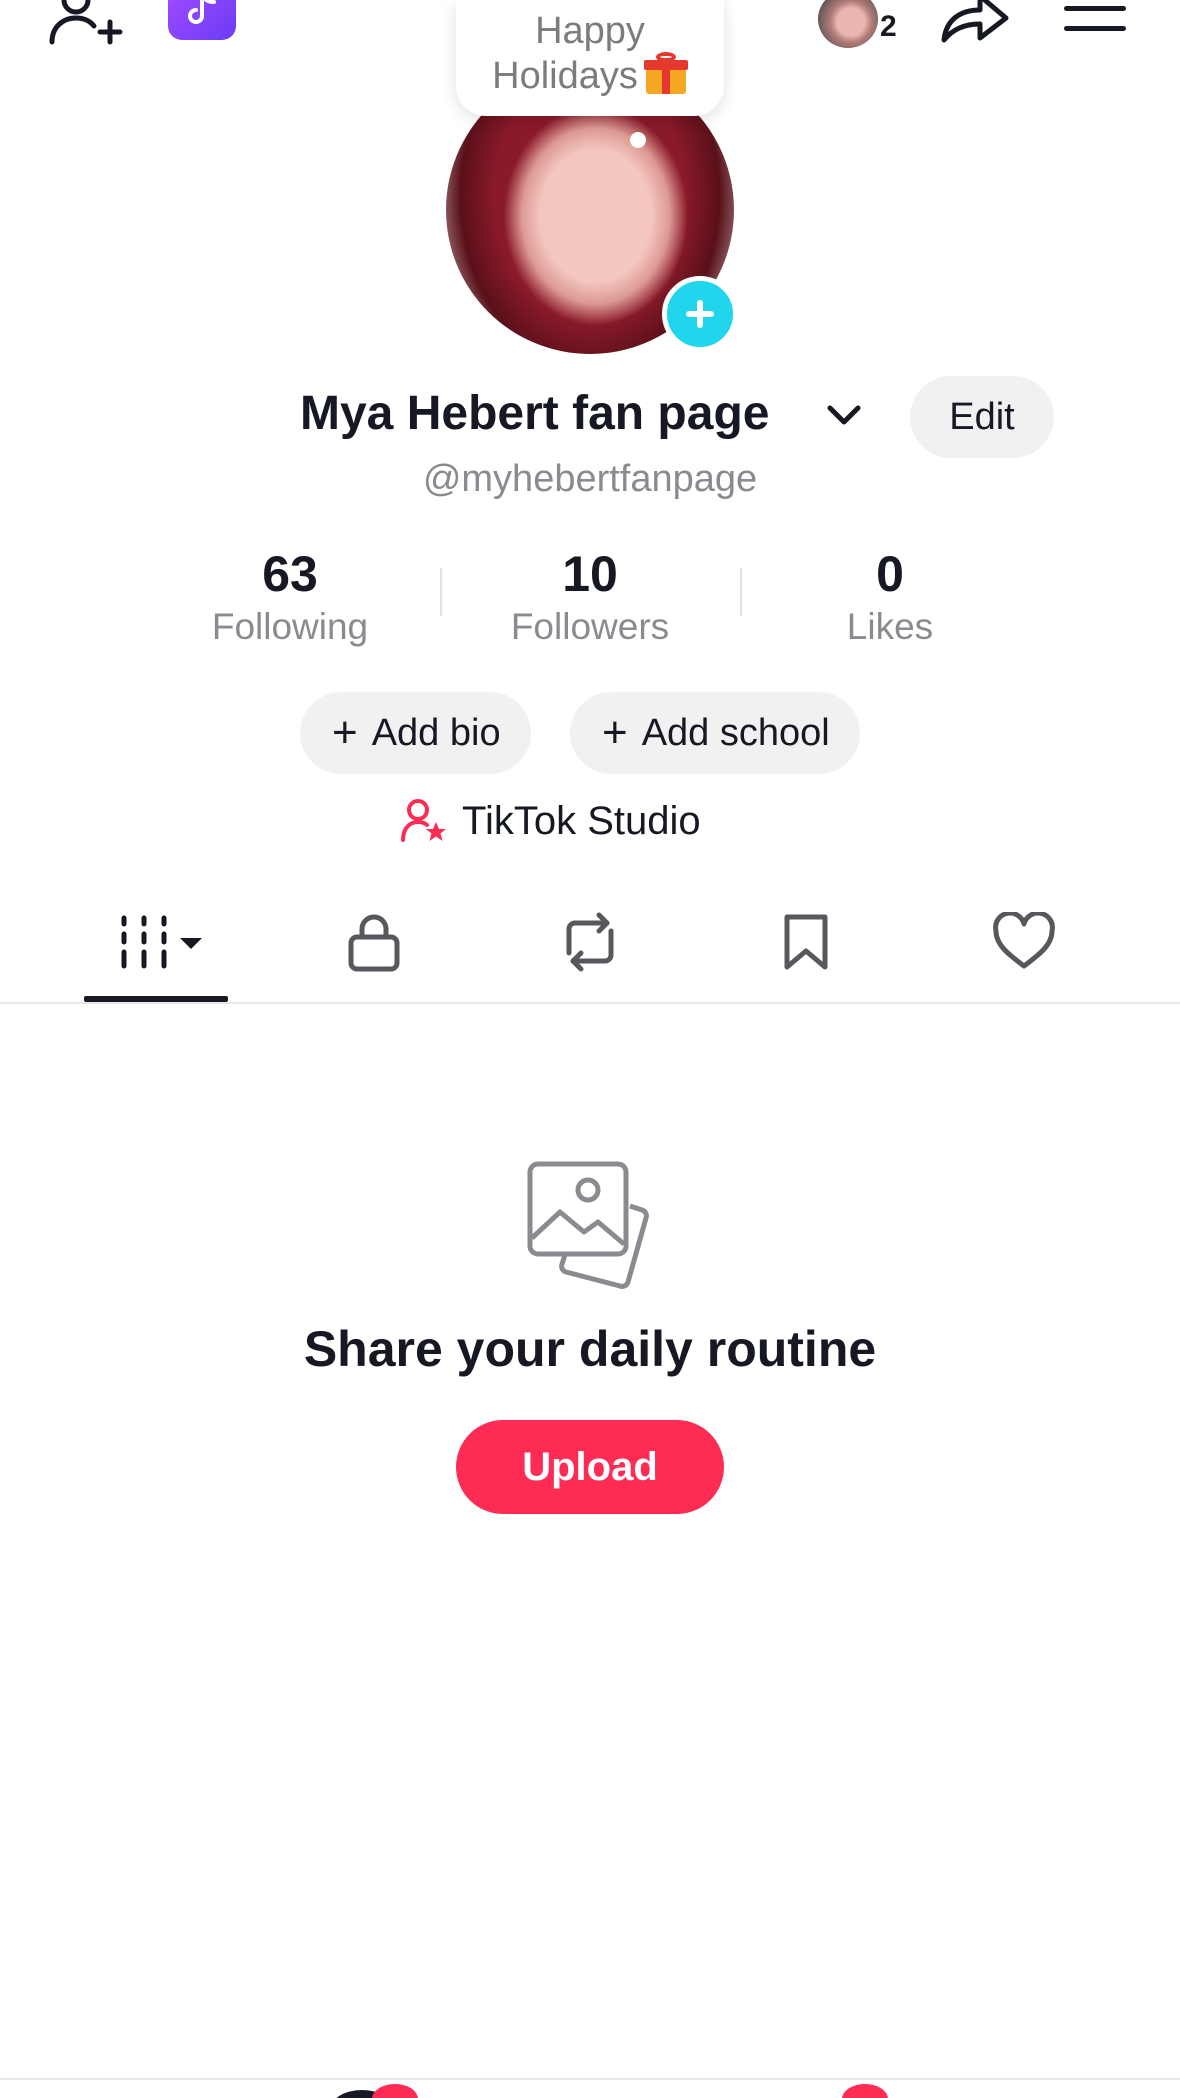  I want to click on tab-reposts, so click(590, 942).